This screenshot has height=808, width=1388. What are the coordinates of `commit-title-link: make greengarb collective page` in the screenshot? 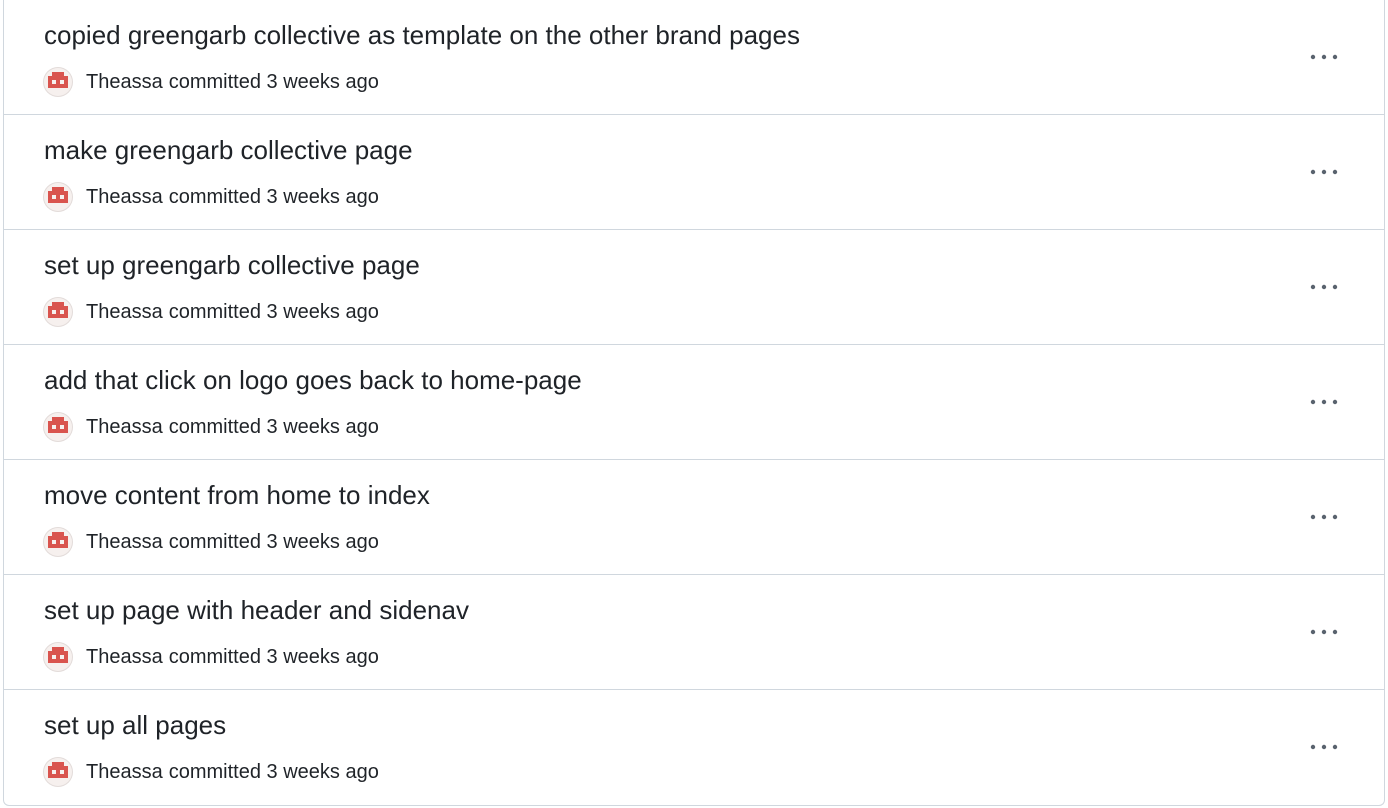 It's located at (228, 150).